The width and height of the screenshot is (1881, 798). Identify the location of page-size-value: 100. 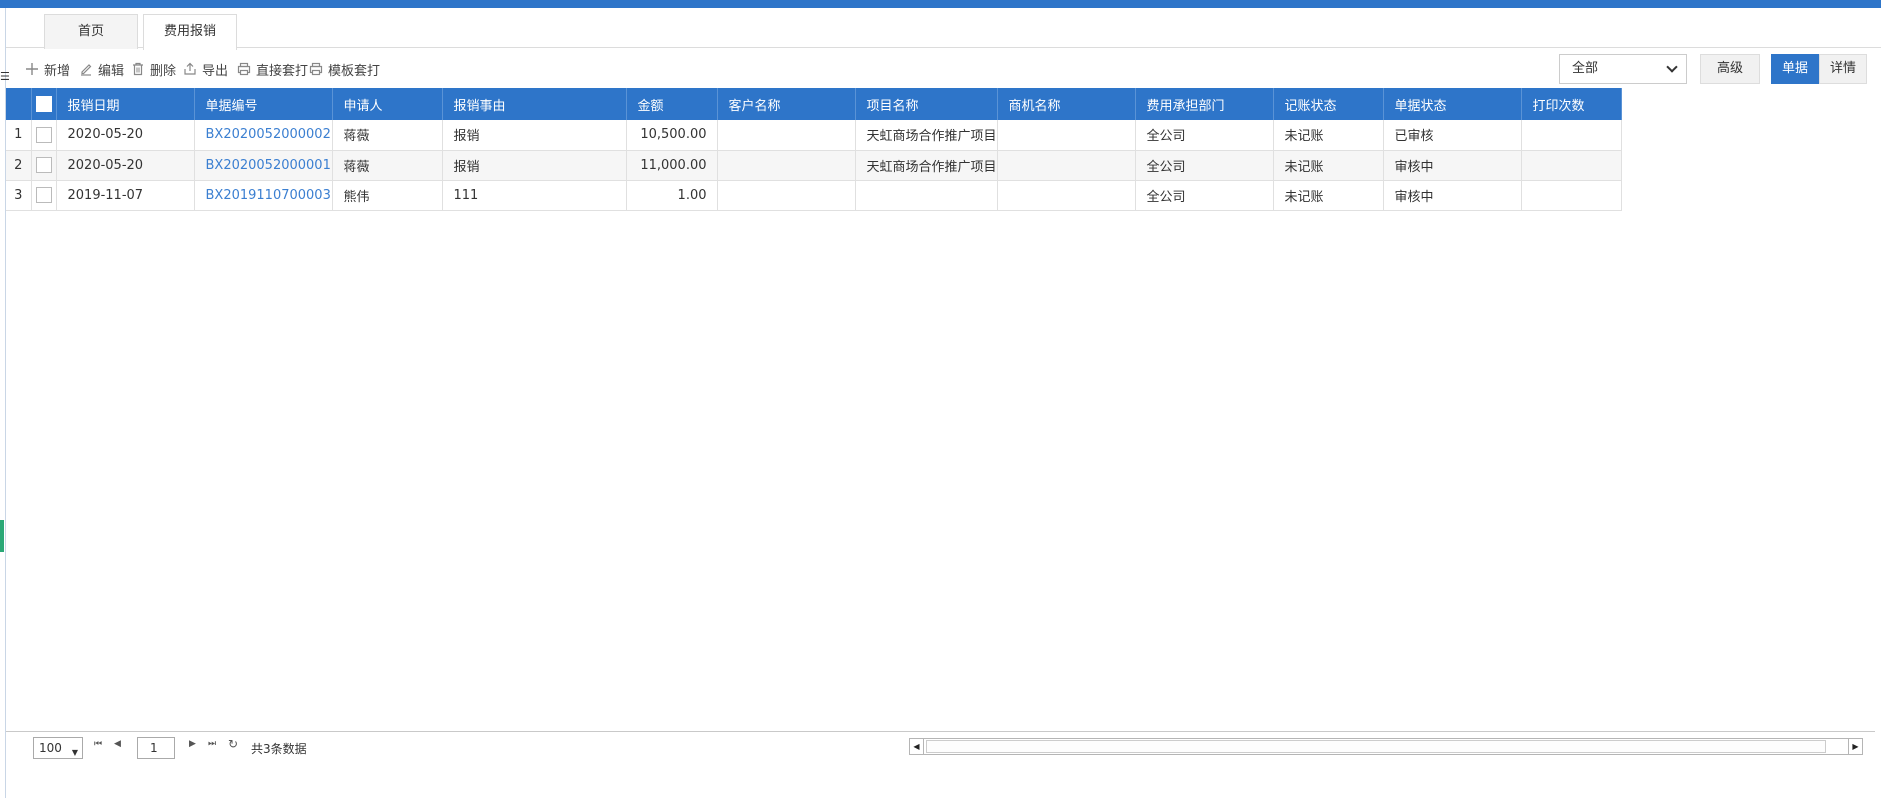
(50, 748).